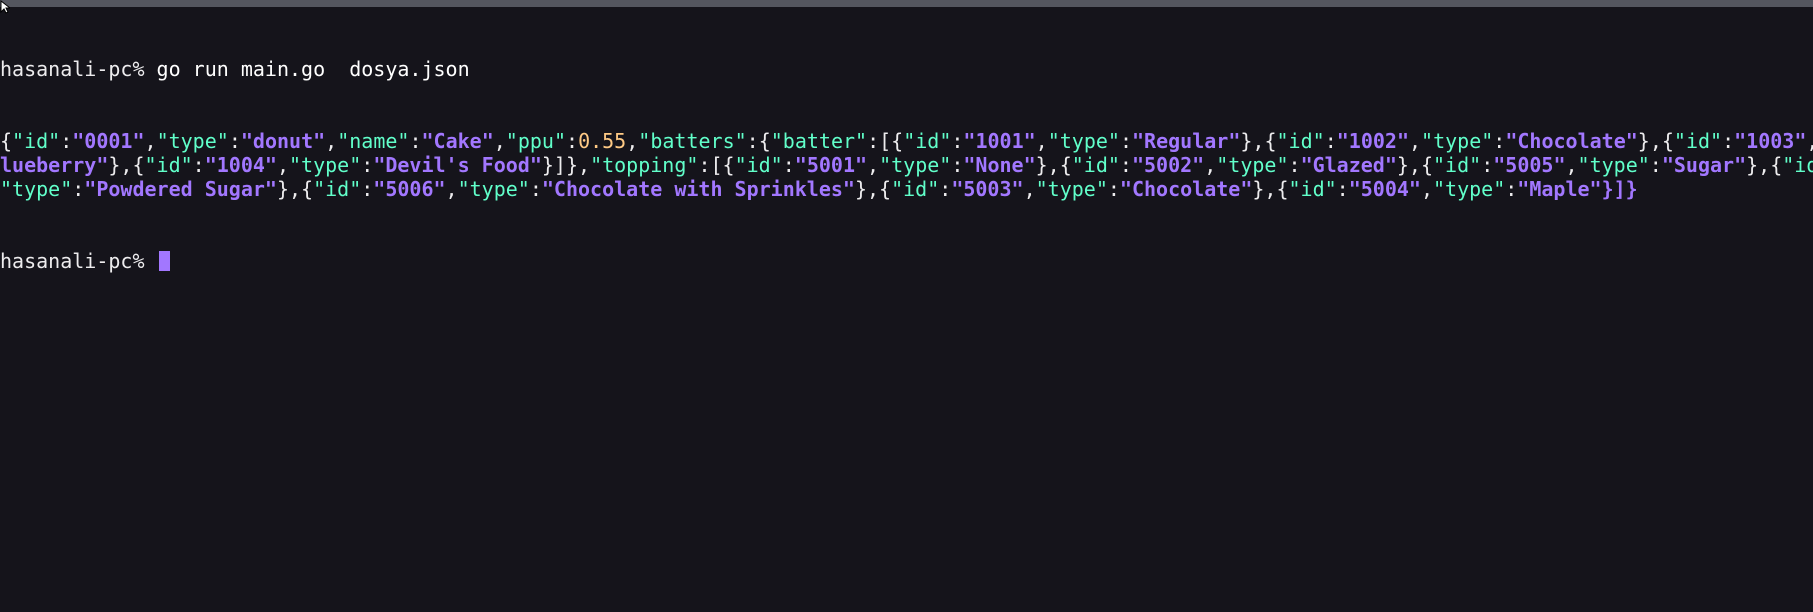 This screenshot has width=1813, height=612. What do you see at coordinates (313, 69) in the screenshot?
I see `command-text: go run main.go dosya.json` at bounding box center [313, 69].